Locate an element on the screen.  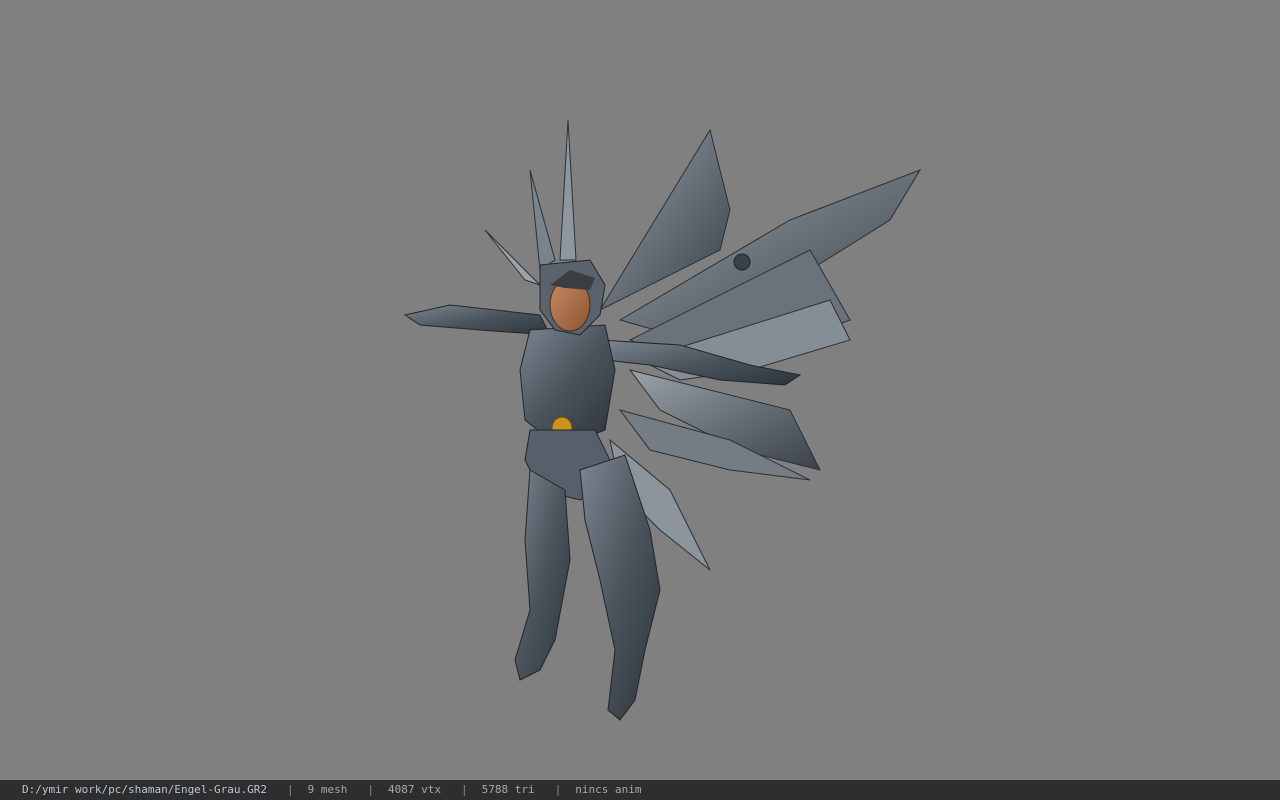
armor-body is located at coordinates (587, 522).